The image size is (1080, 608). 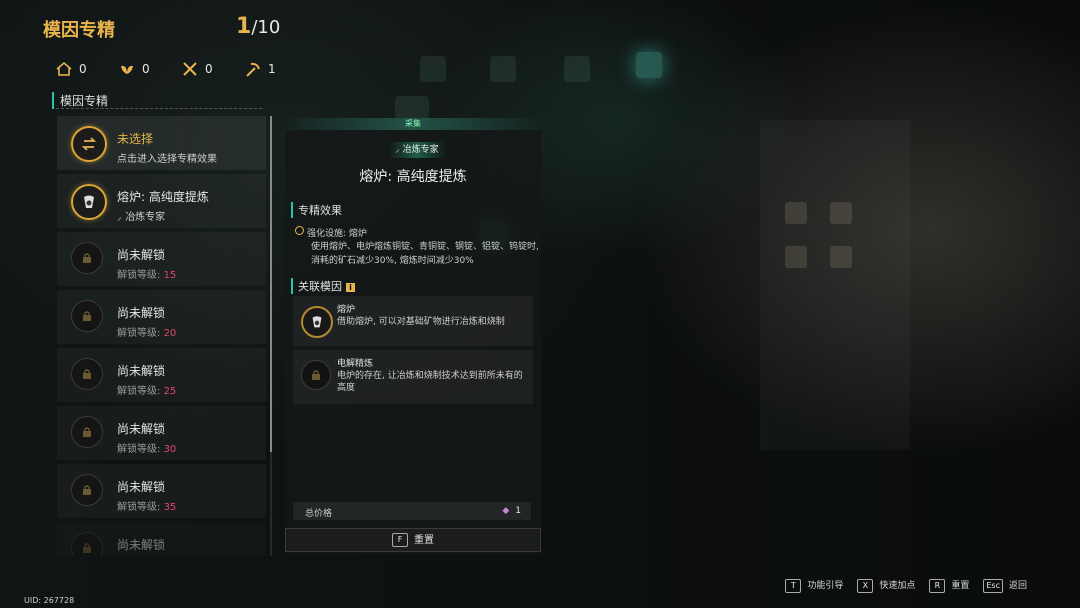 I want to click on list-scrollbar, so click(x=271, y=336).